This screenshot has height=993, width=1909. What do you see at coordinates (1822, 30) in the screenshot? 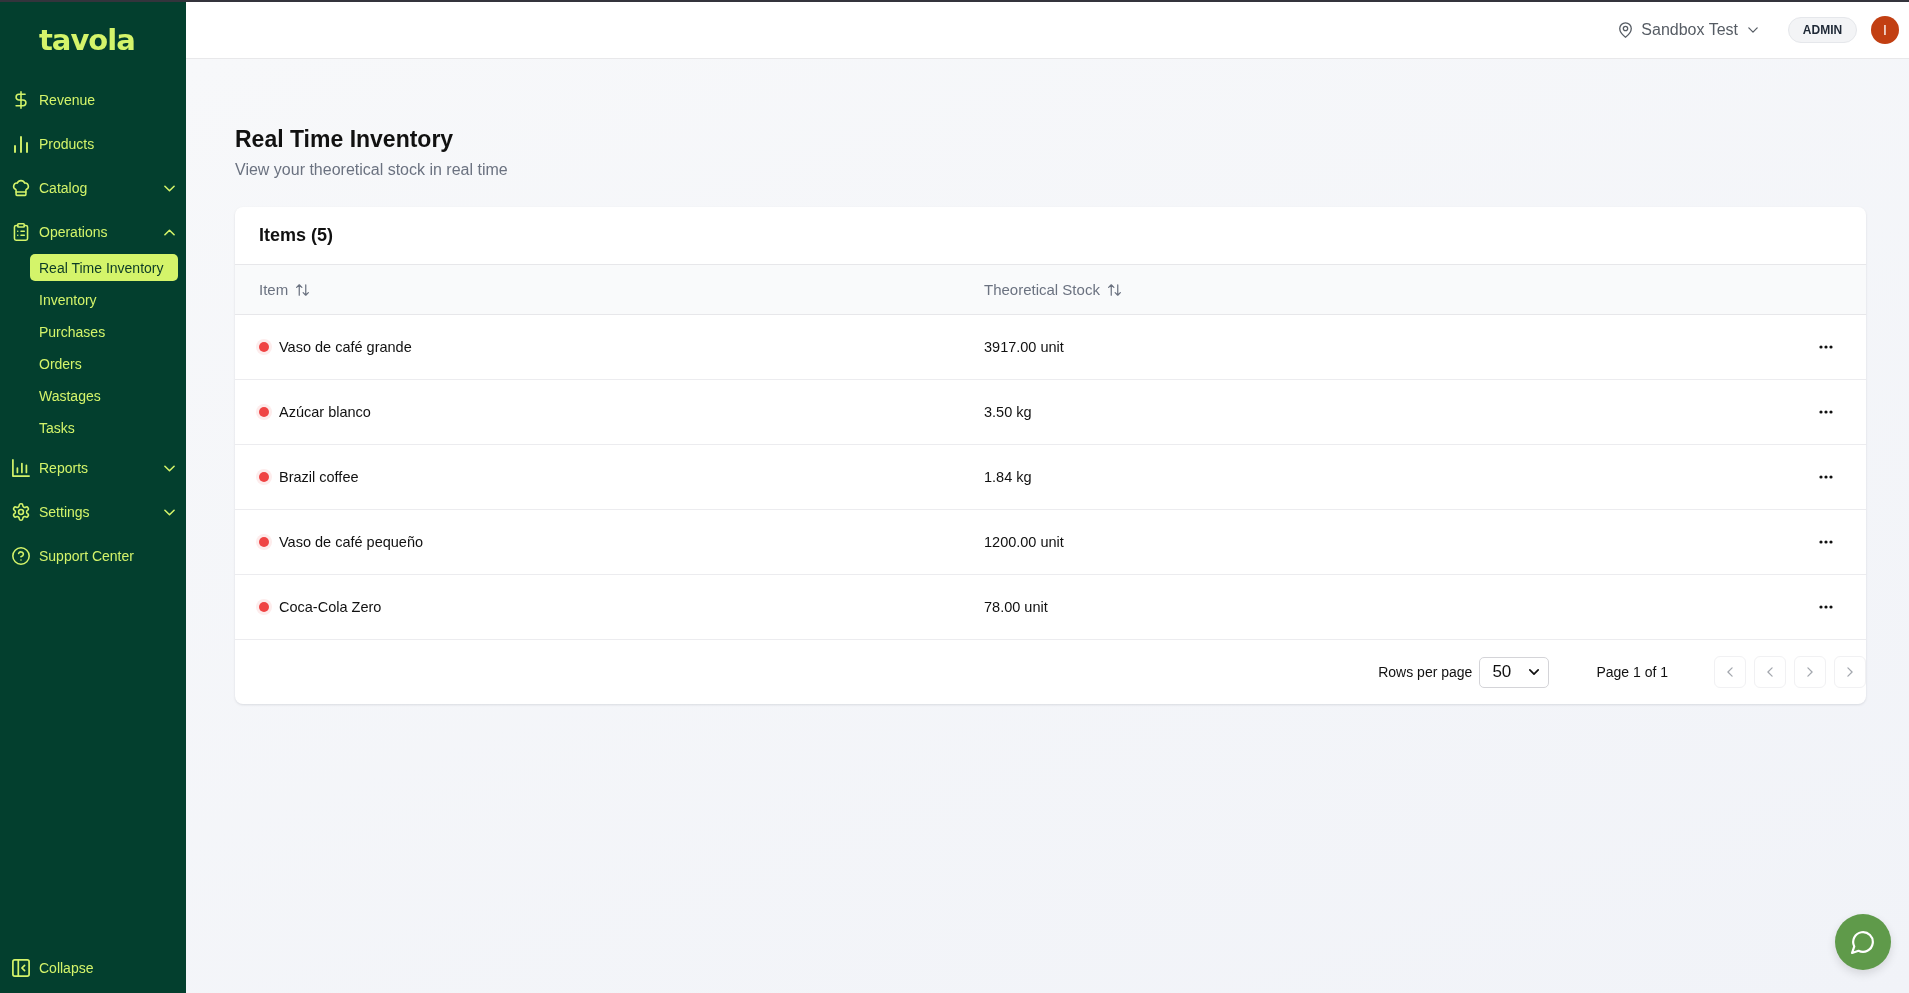
I see `role-badge: ADMIN` at bounding box center [1822, 30].